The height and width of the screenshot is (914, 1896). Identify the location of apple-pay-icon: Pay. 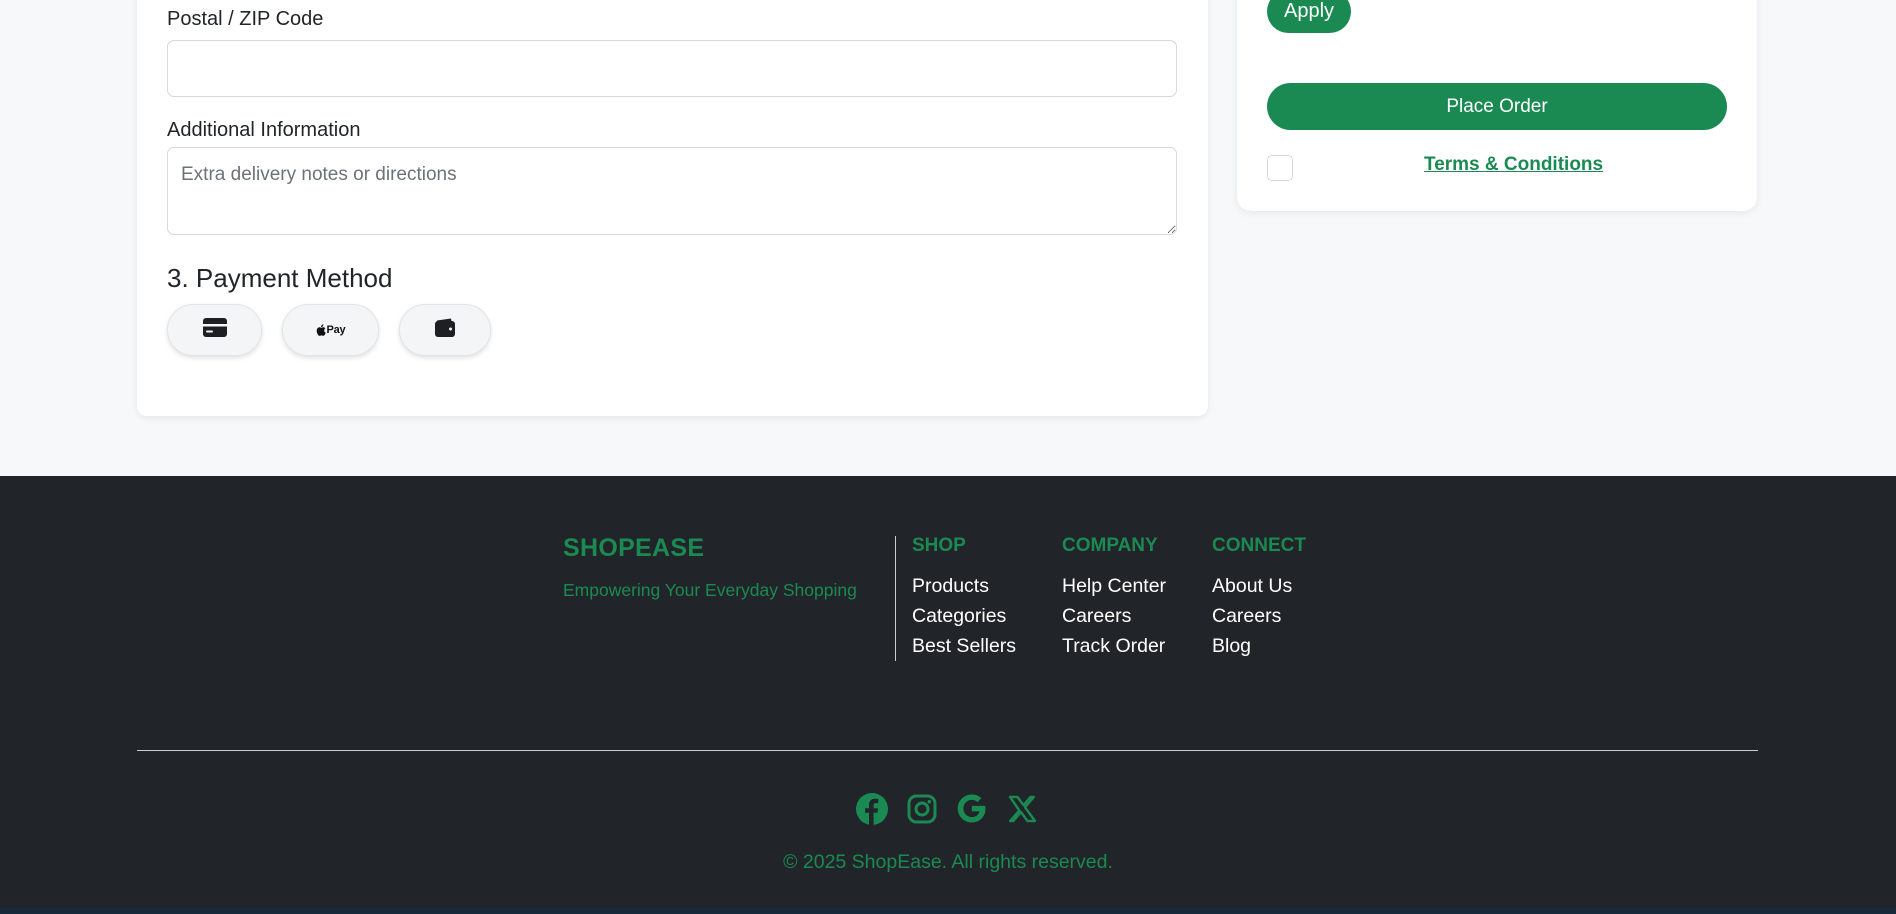
(331, 330).